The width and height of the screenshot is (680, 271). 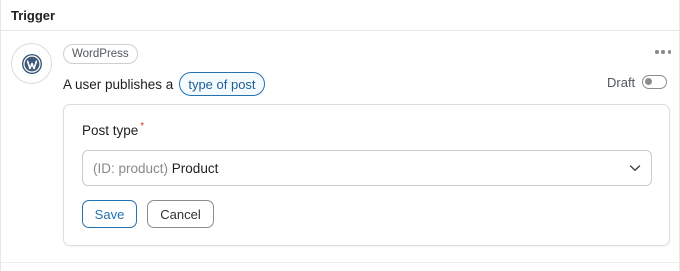 What do you see at coordinates (635, 168) in the screenshot?
I see `chevron-down-icon` at bounding box center [635, 168].